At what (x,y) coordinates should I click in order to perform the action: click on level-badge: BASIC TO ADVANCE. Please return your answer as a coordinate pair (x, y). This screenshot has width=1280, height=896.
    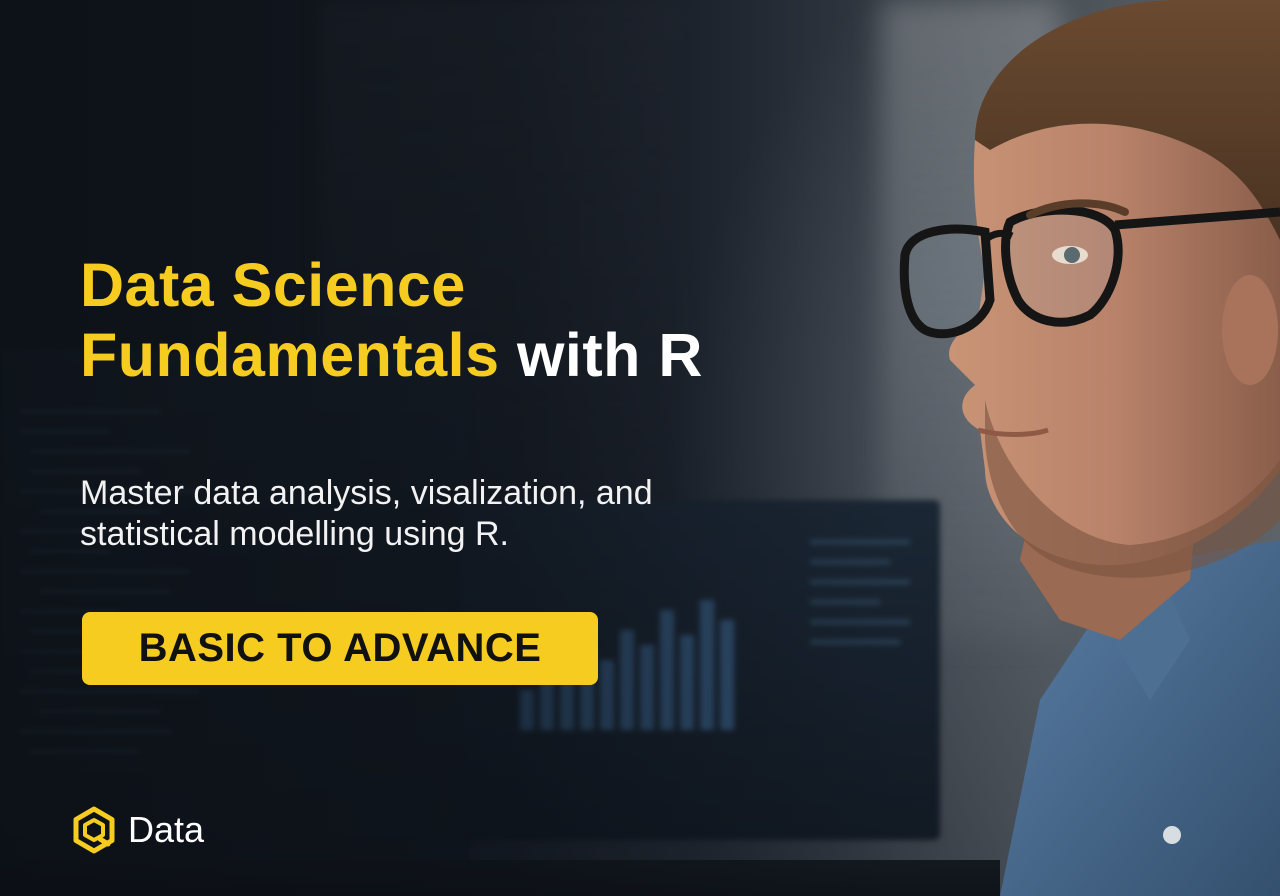
    Looking at the image, I should click on (340, 648).